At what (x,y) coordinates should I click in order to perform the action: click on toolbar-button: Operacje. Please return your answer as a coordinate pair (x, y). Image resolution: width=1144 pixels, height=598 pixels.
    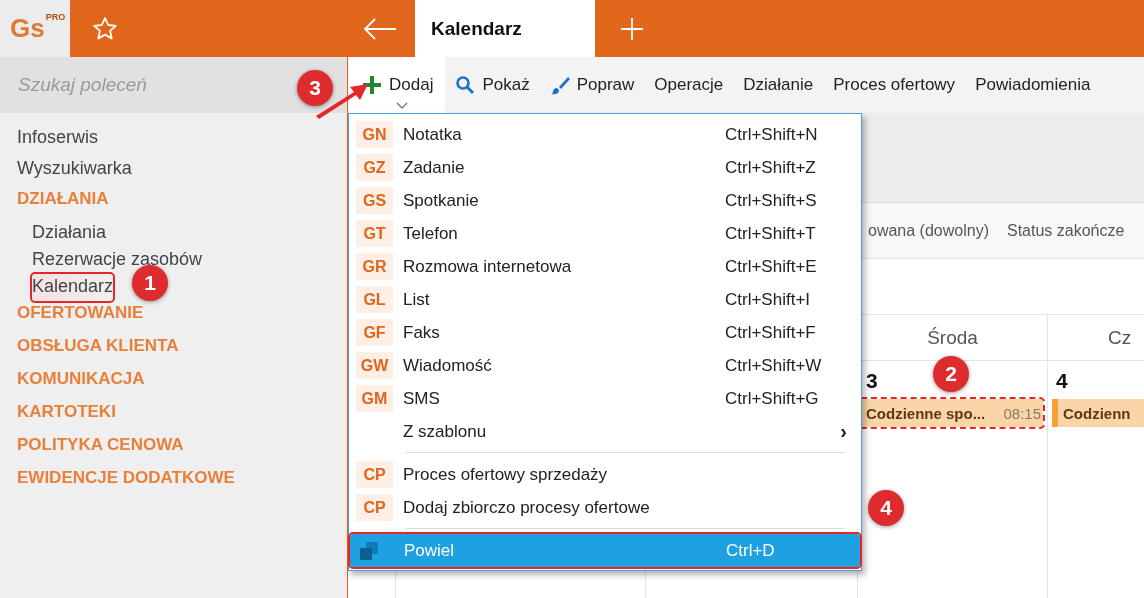
    Looking at the image, I should click on (689, 85).